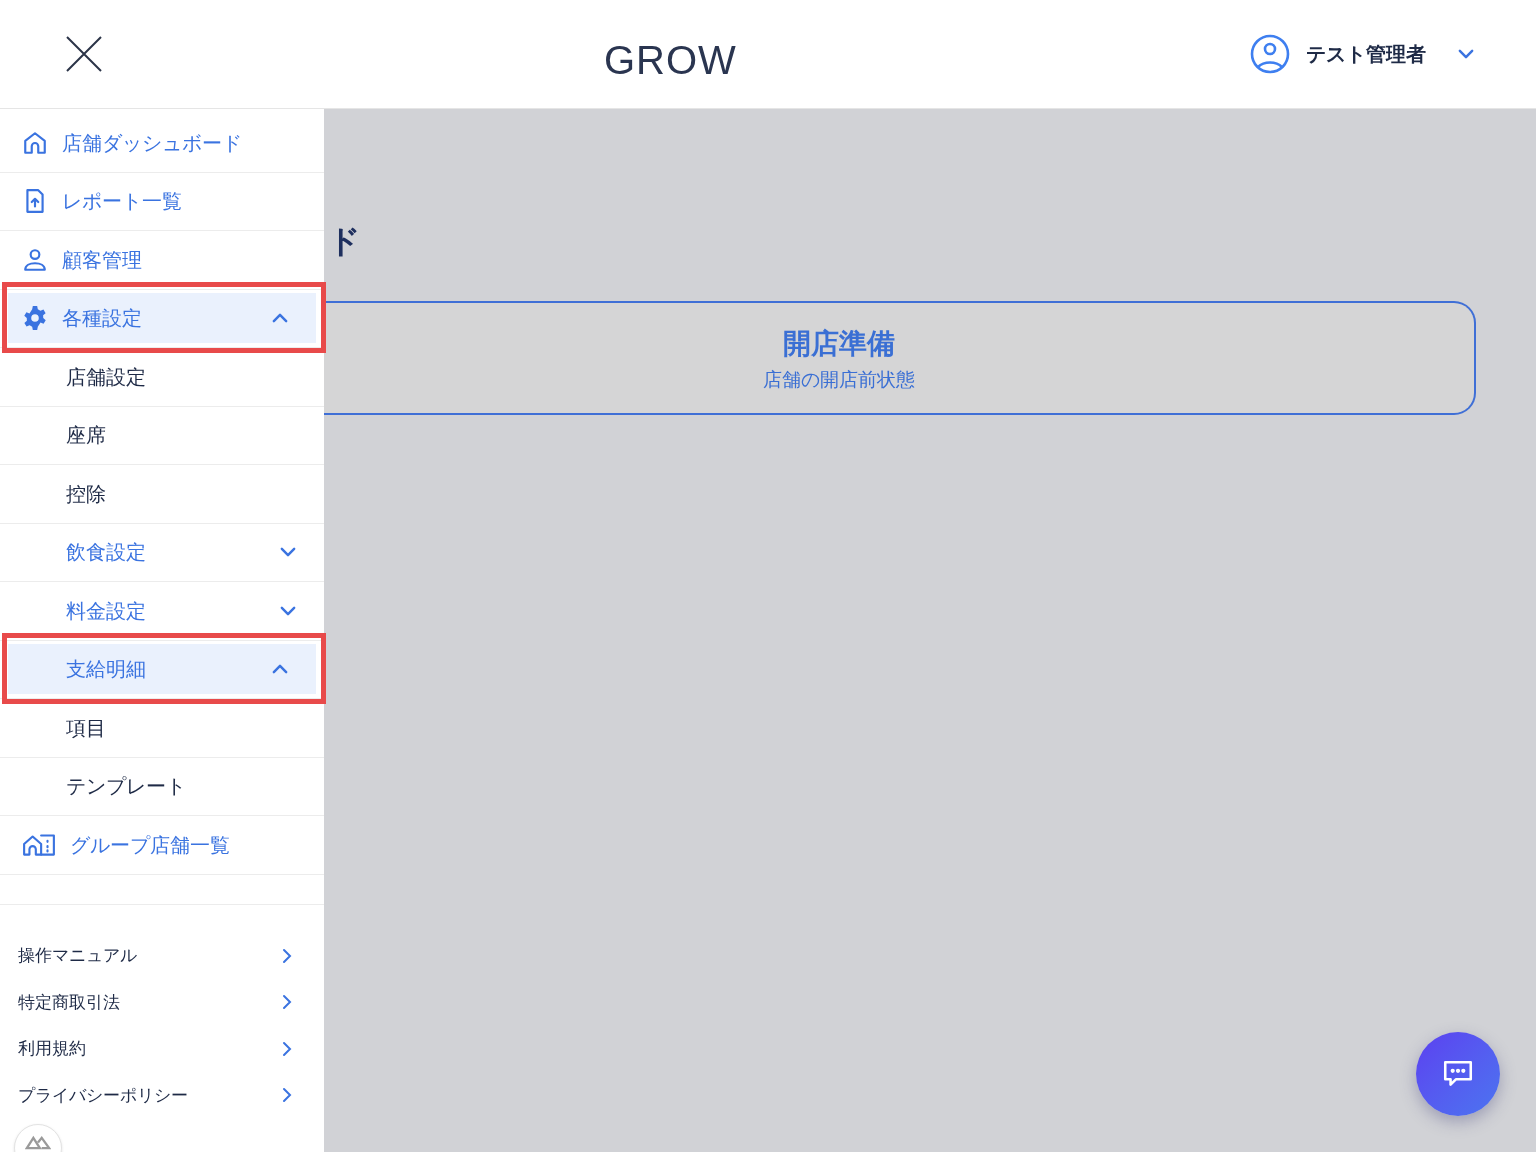 The width and height of the screenshot is (1536, 1152). What do you see at coordinates (35, 318) in the screenshot?
I see `gear-icon` at bounding box center [35, 318].